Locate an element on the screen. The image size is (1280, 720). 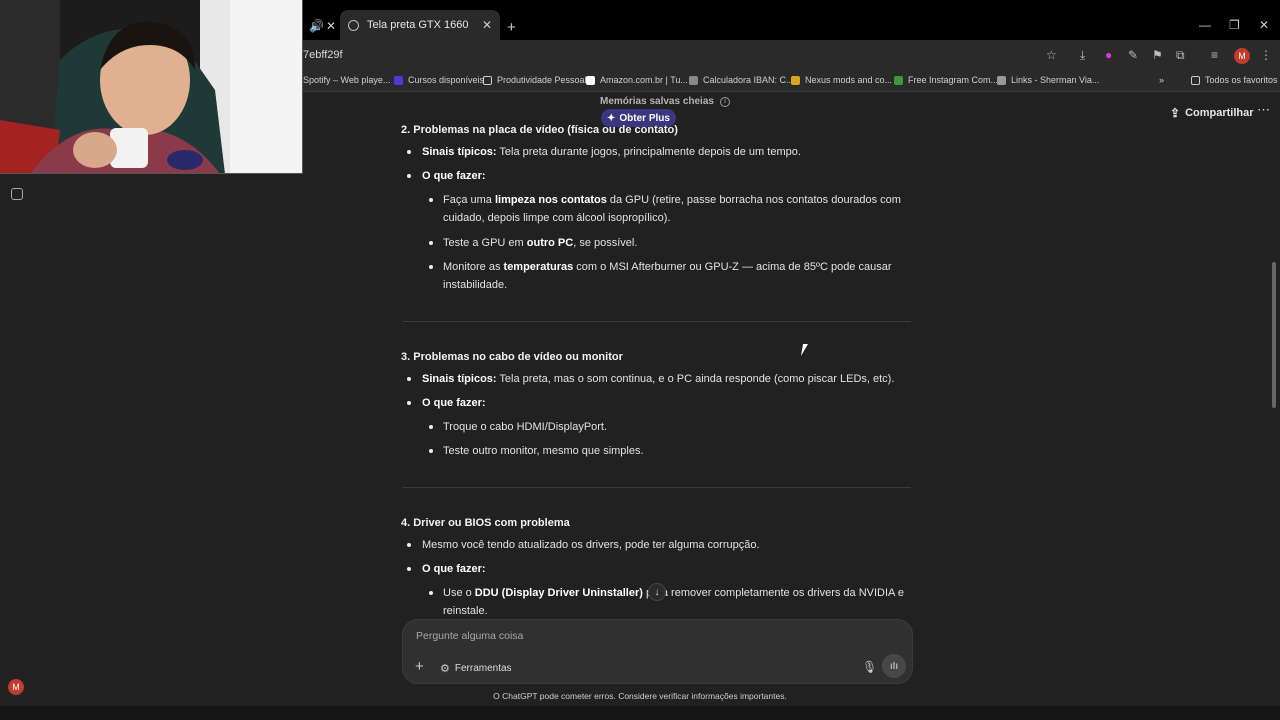
more-bookmarks-icon: » is located at coordinates (1161, 80).